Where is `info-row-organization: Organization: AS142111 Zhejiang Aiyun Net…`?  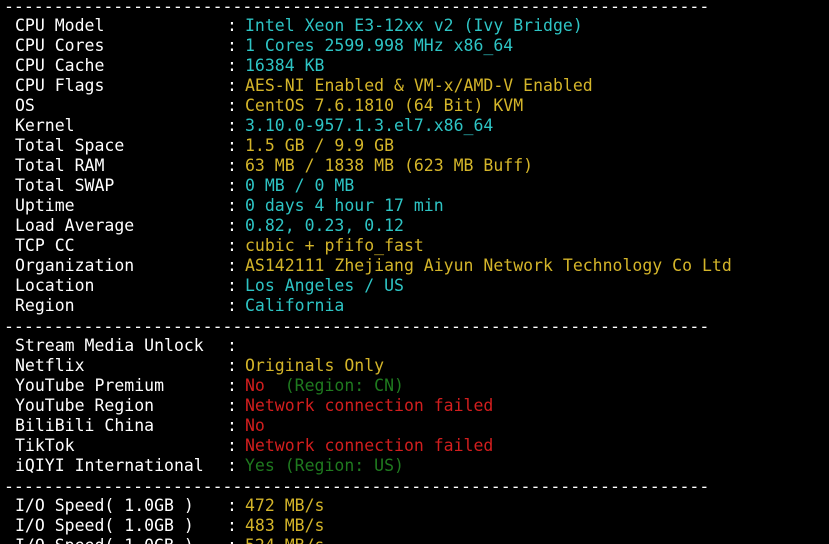 info-row-organization: Organization: AS142111 Zhejiang Aiyun Net… is located at coordinates (373, 266).